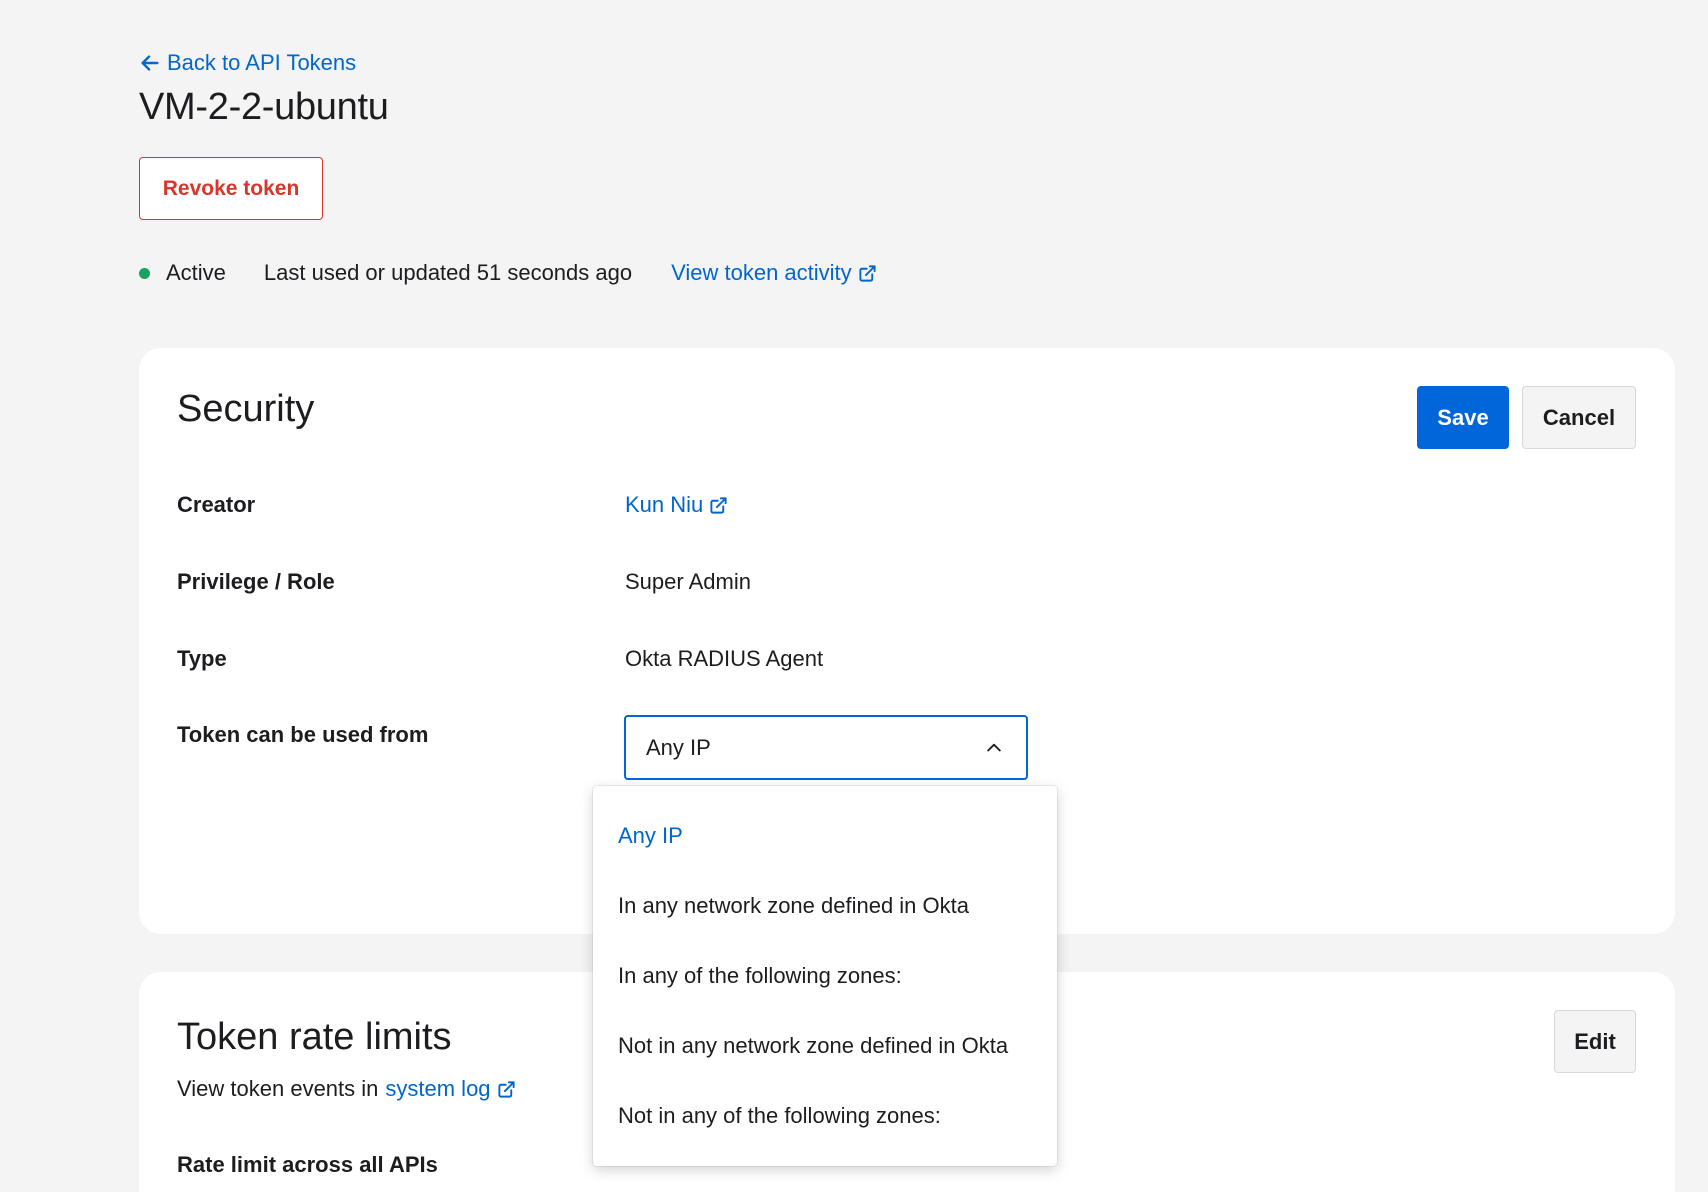  I want to click on rate-limit-all-apis-label: Rate limit across all APIs, so click(307, 1164).